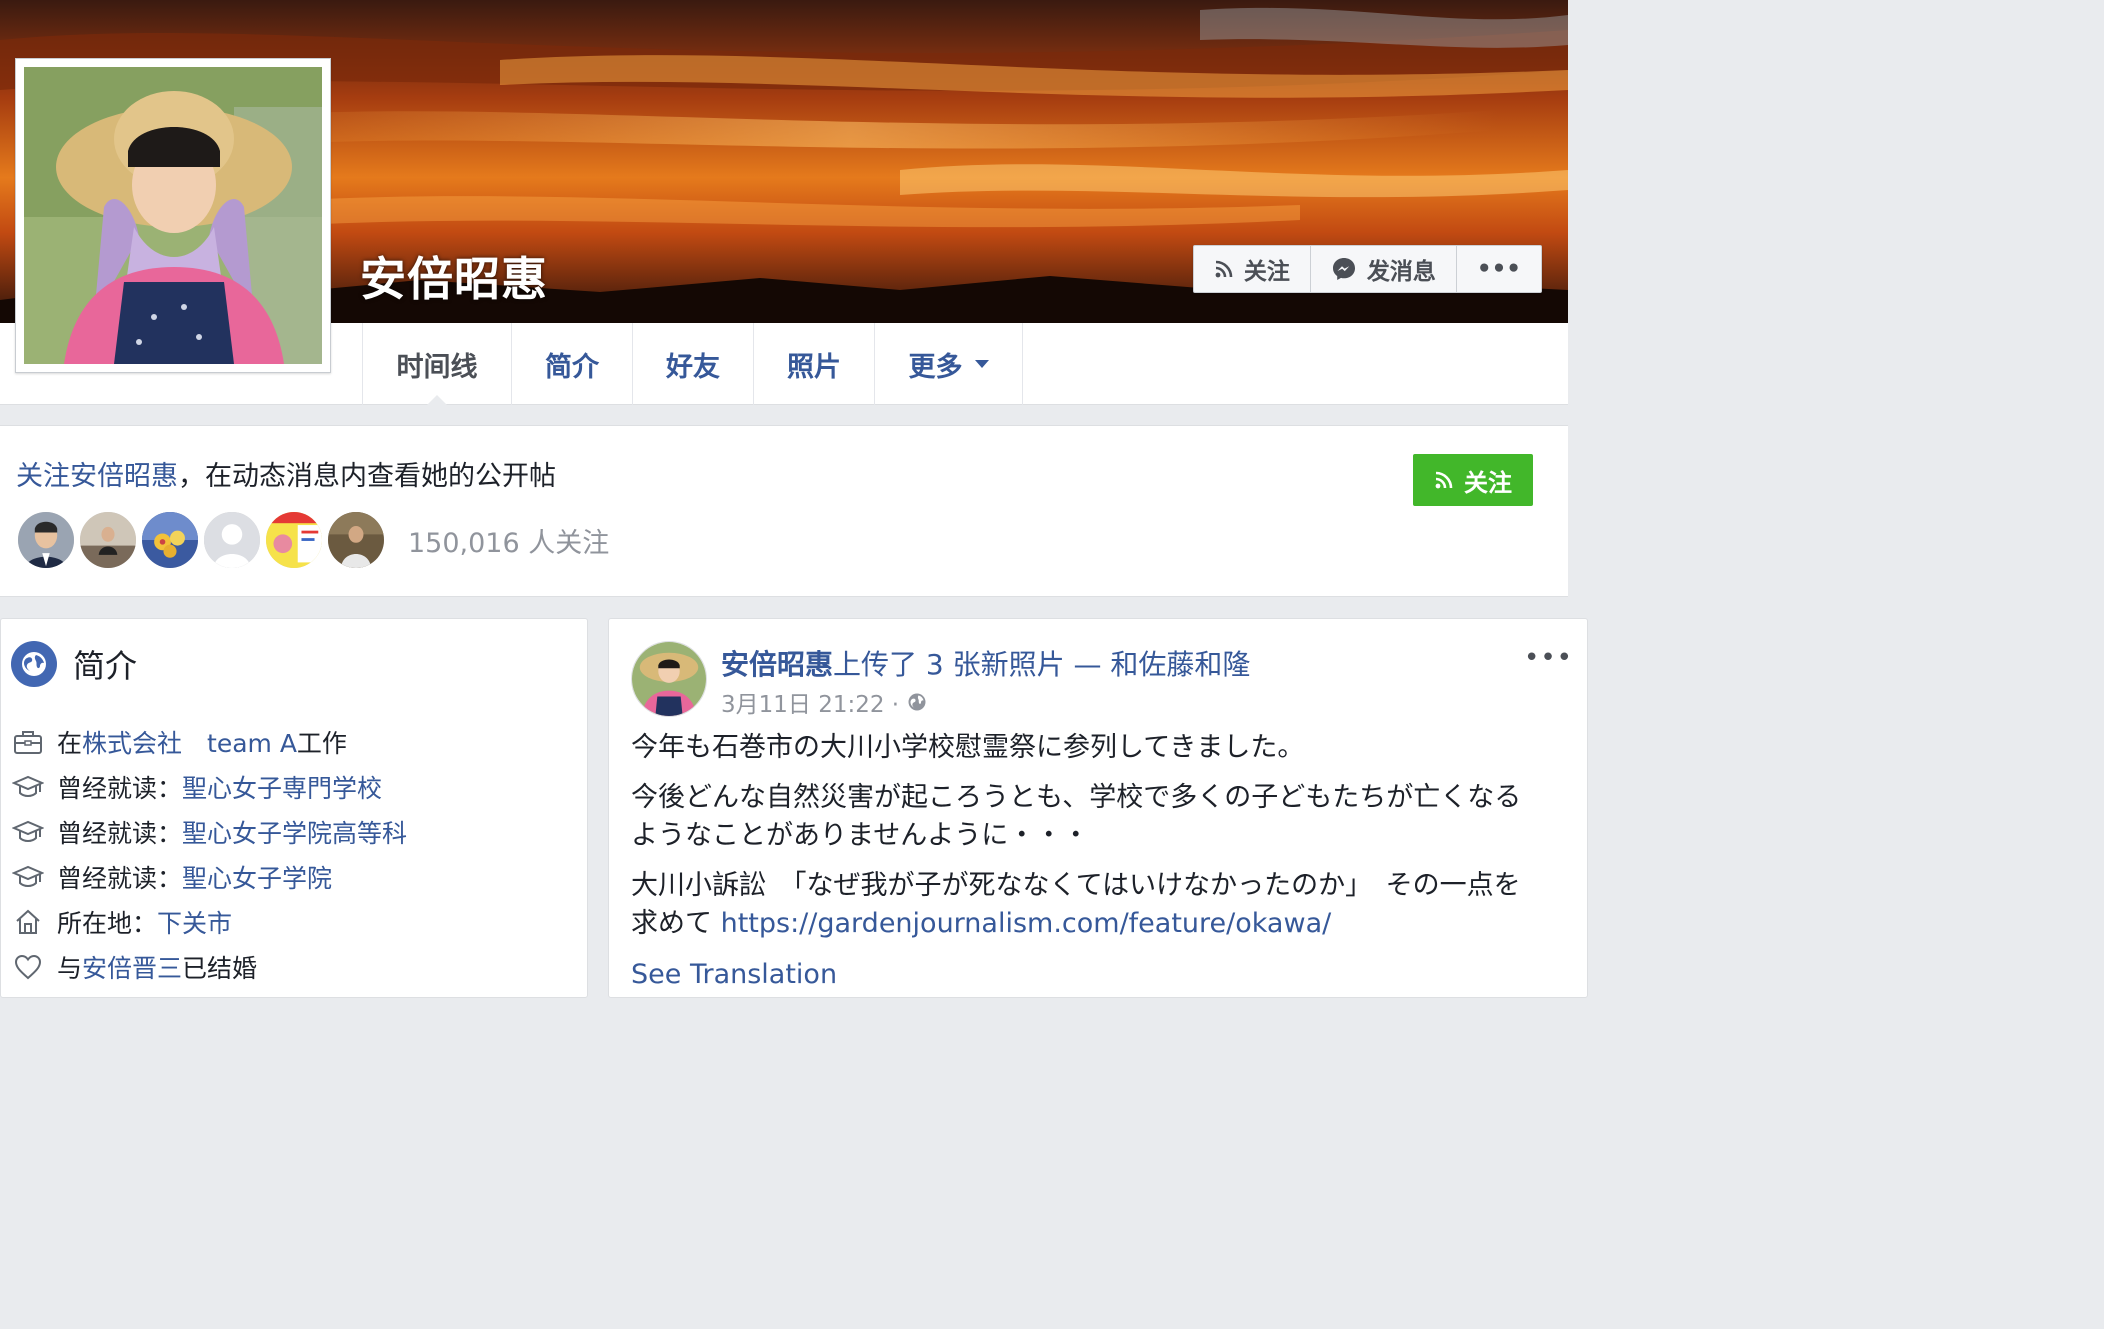 The height and width of the screenshot is (1329, 2104). I want to click on follow-button: 关注, so click(1252, 269).